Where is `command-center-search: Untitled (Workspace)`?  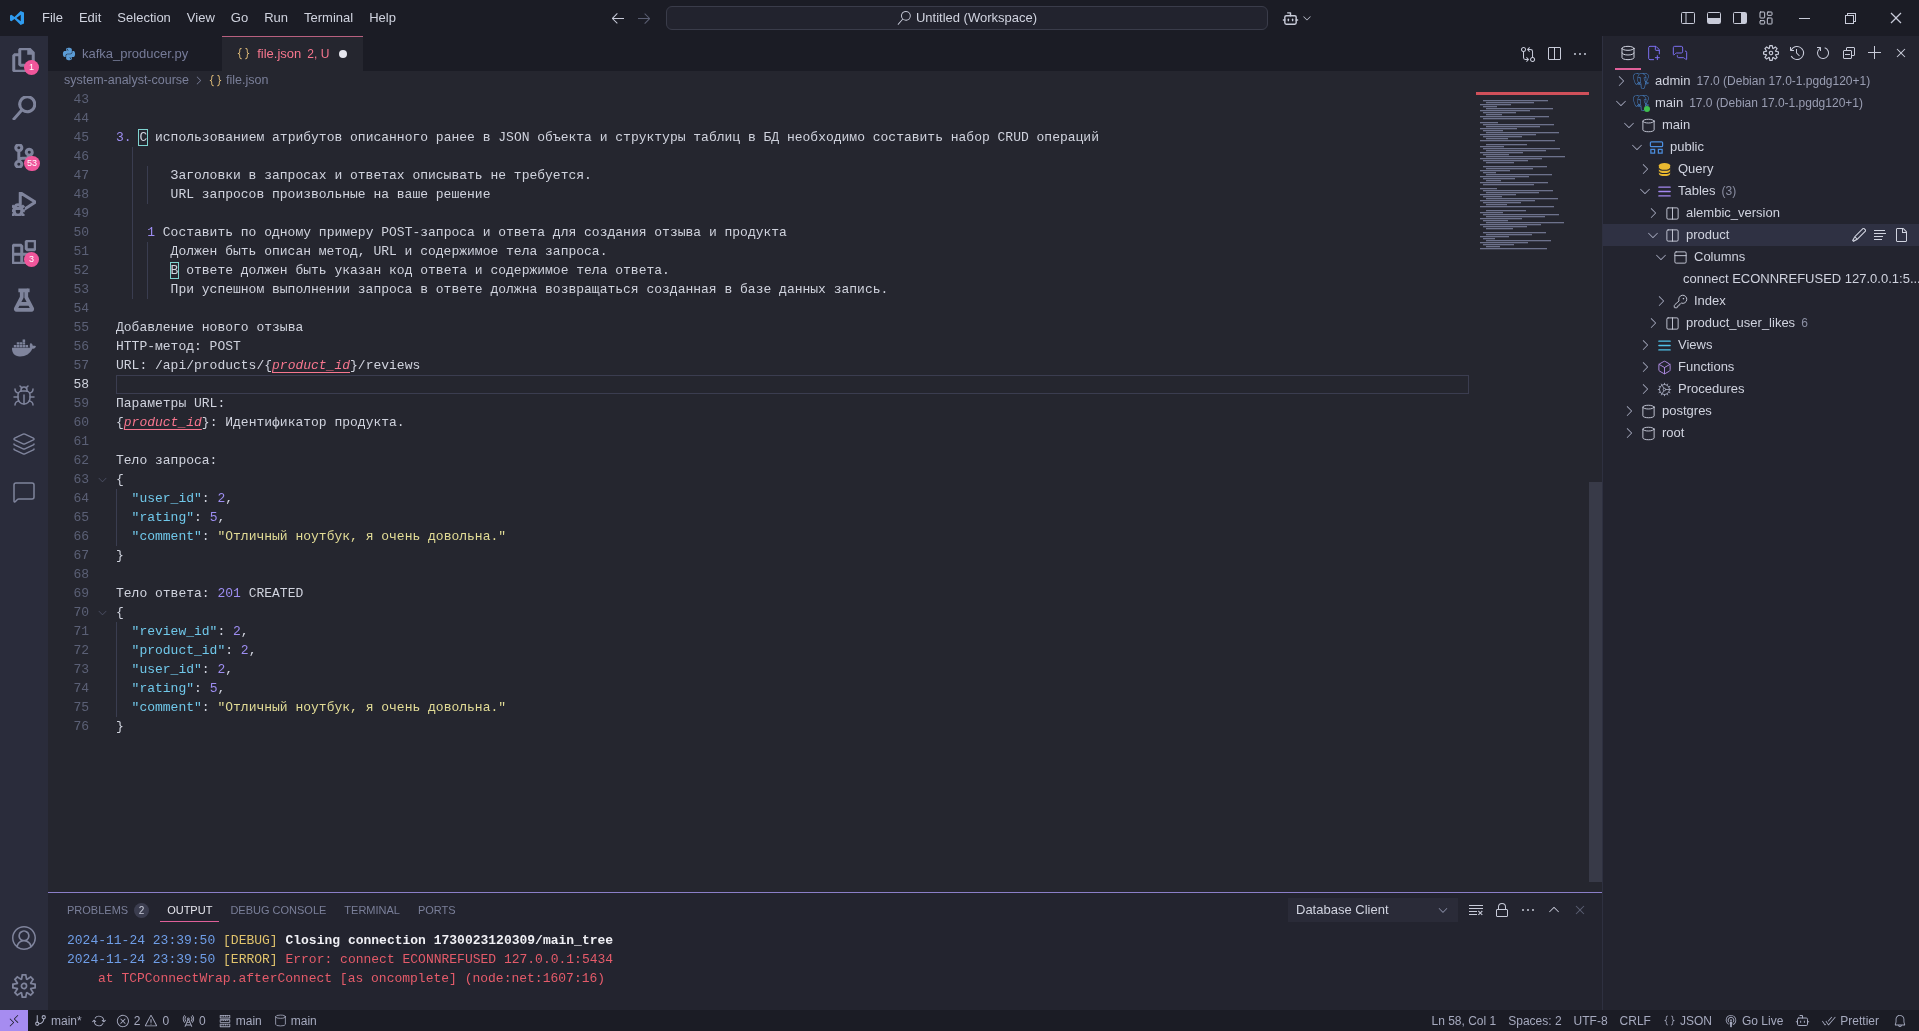
command-center-search: Untitled (Workspace) is located at coordinates (967, 18).